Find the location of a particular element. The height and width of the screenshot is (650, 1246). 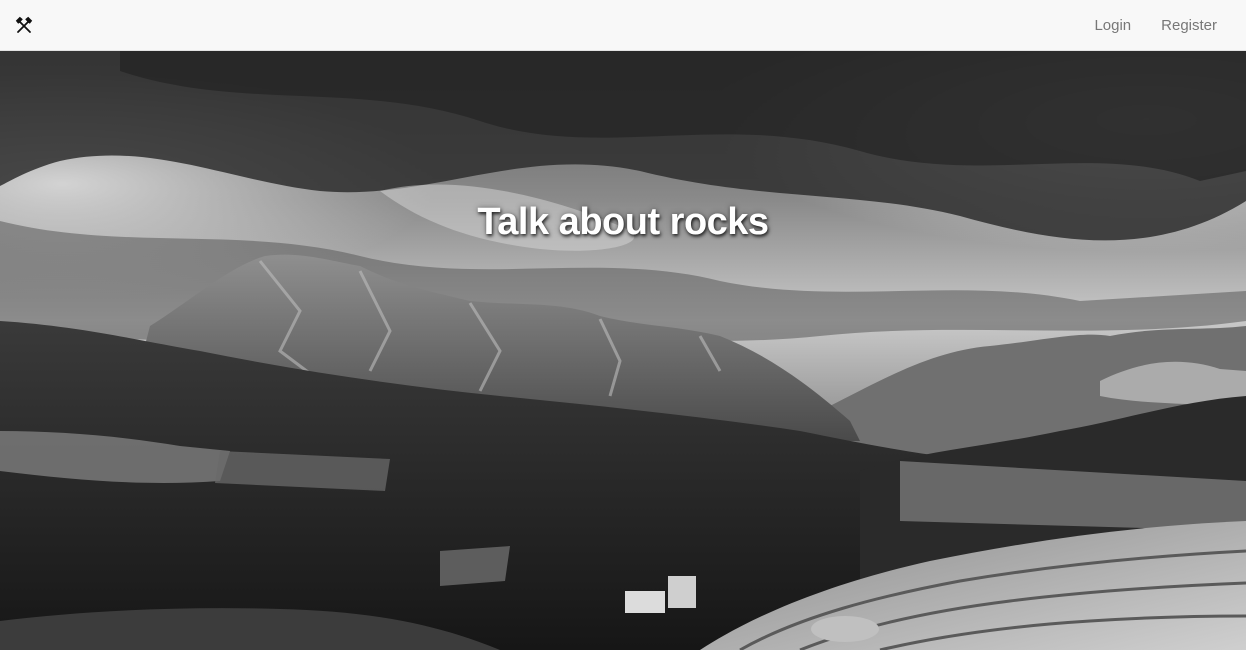

register-link: Register is located at coordinates (1189, 25).